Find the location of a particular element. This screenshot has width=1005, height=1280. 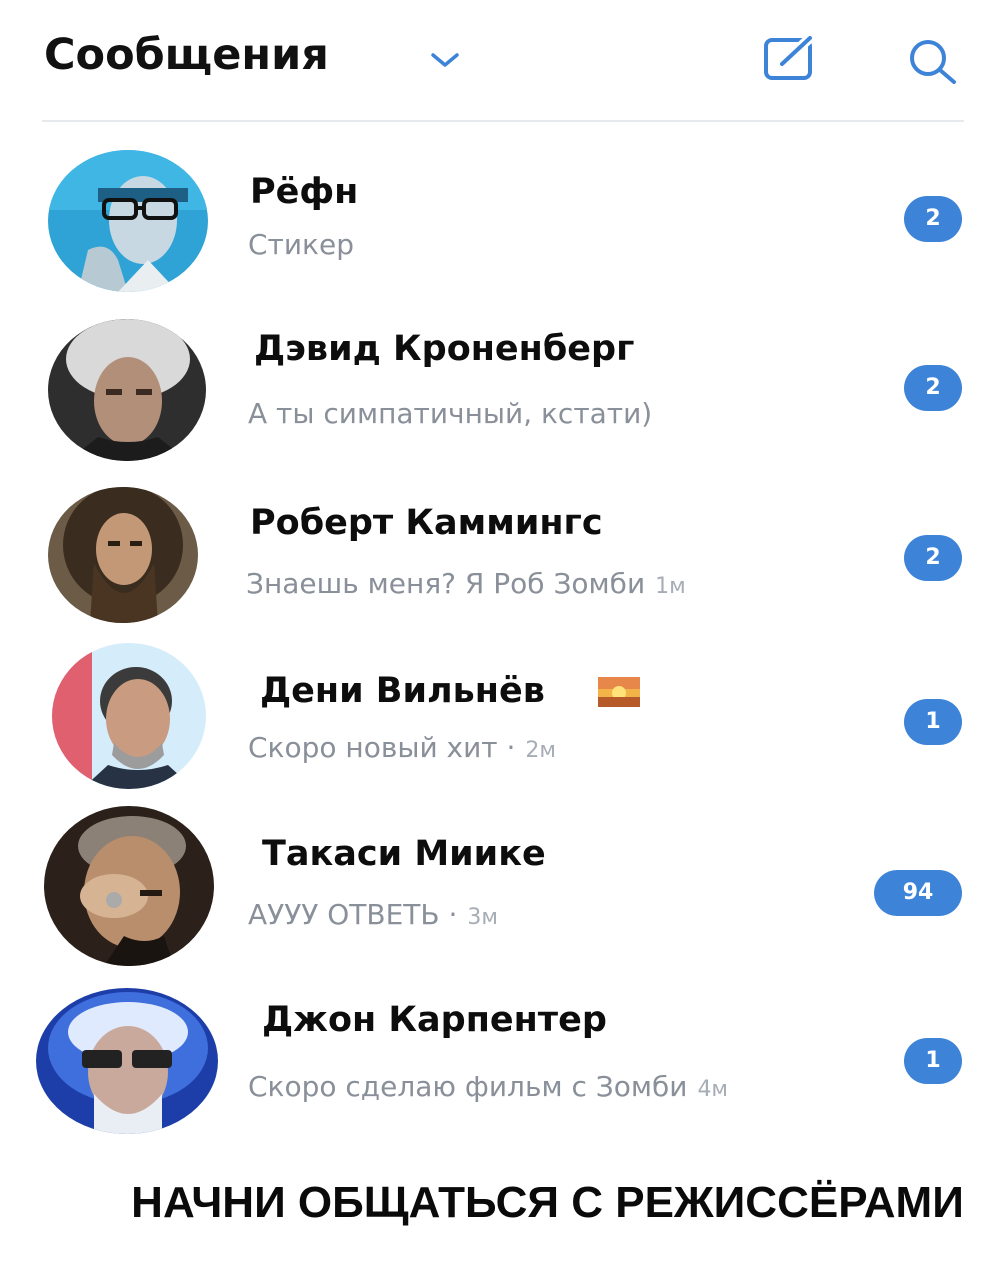

preview-text: АУУУ ОТВЕТЬ · is located at coordinates (353, 914).